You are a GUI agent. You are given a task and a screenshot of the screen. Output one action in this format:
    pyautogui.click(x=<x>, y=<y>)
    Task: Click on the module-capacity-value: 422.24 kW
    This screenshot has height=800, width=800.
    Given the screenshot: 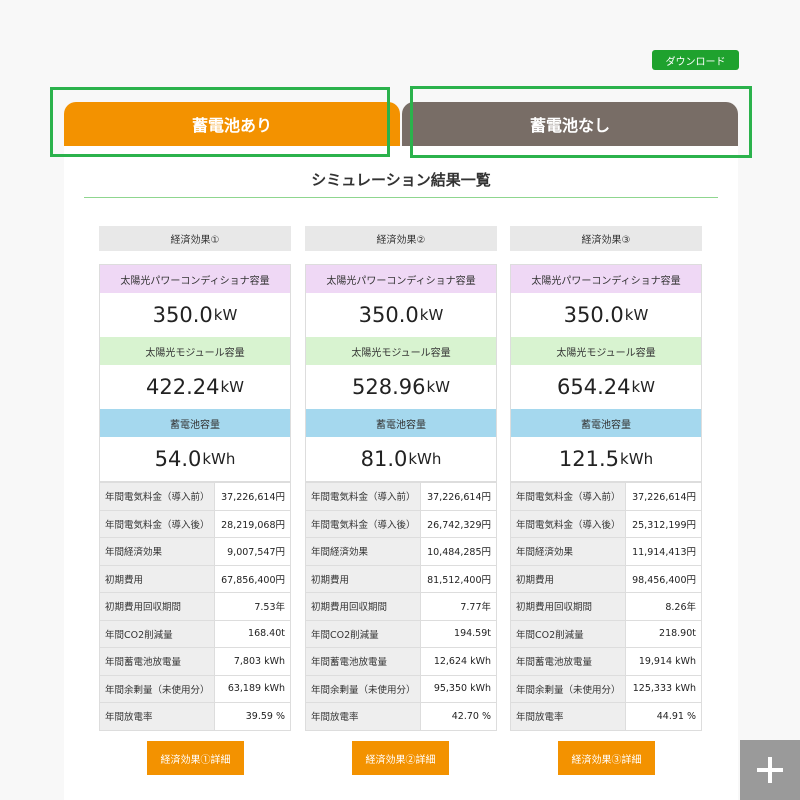 What is the action you would take?
    pyautogui.click(x=195, y=387)
    